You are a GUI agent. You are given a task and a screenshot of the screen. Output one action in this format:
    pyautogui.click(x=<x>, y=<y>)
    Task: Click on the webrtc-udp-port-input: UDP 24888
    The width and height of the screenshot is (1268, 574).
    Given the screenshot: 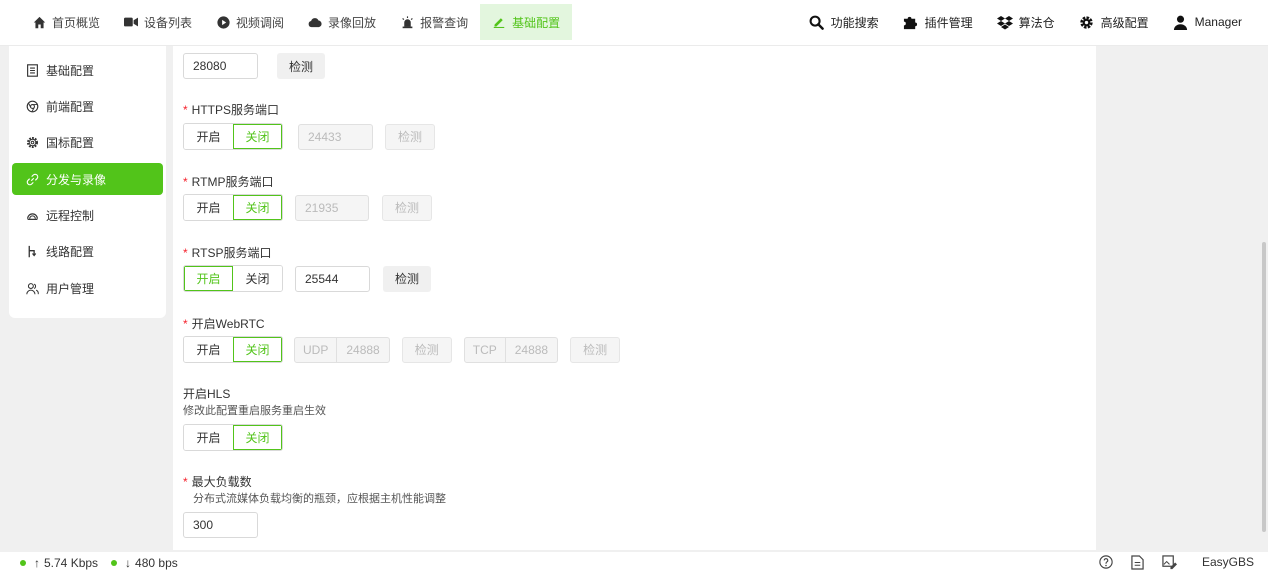 What is the action you would take?
    pyautogui.click(x=342, y=349)
    